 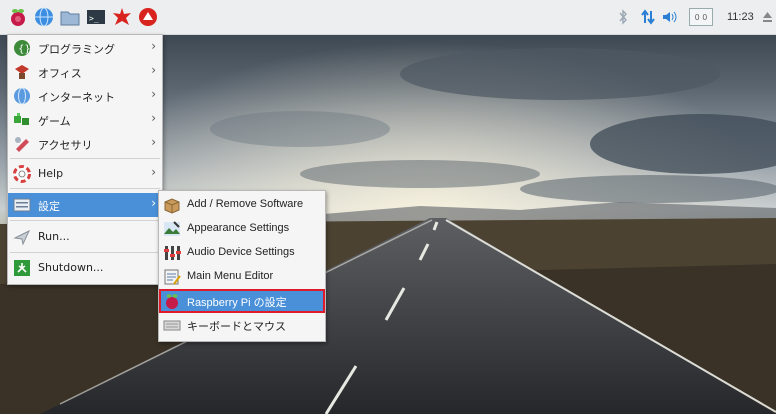 I want to click on appearance-icon, so click(x=172, y=229).